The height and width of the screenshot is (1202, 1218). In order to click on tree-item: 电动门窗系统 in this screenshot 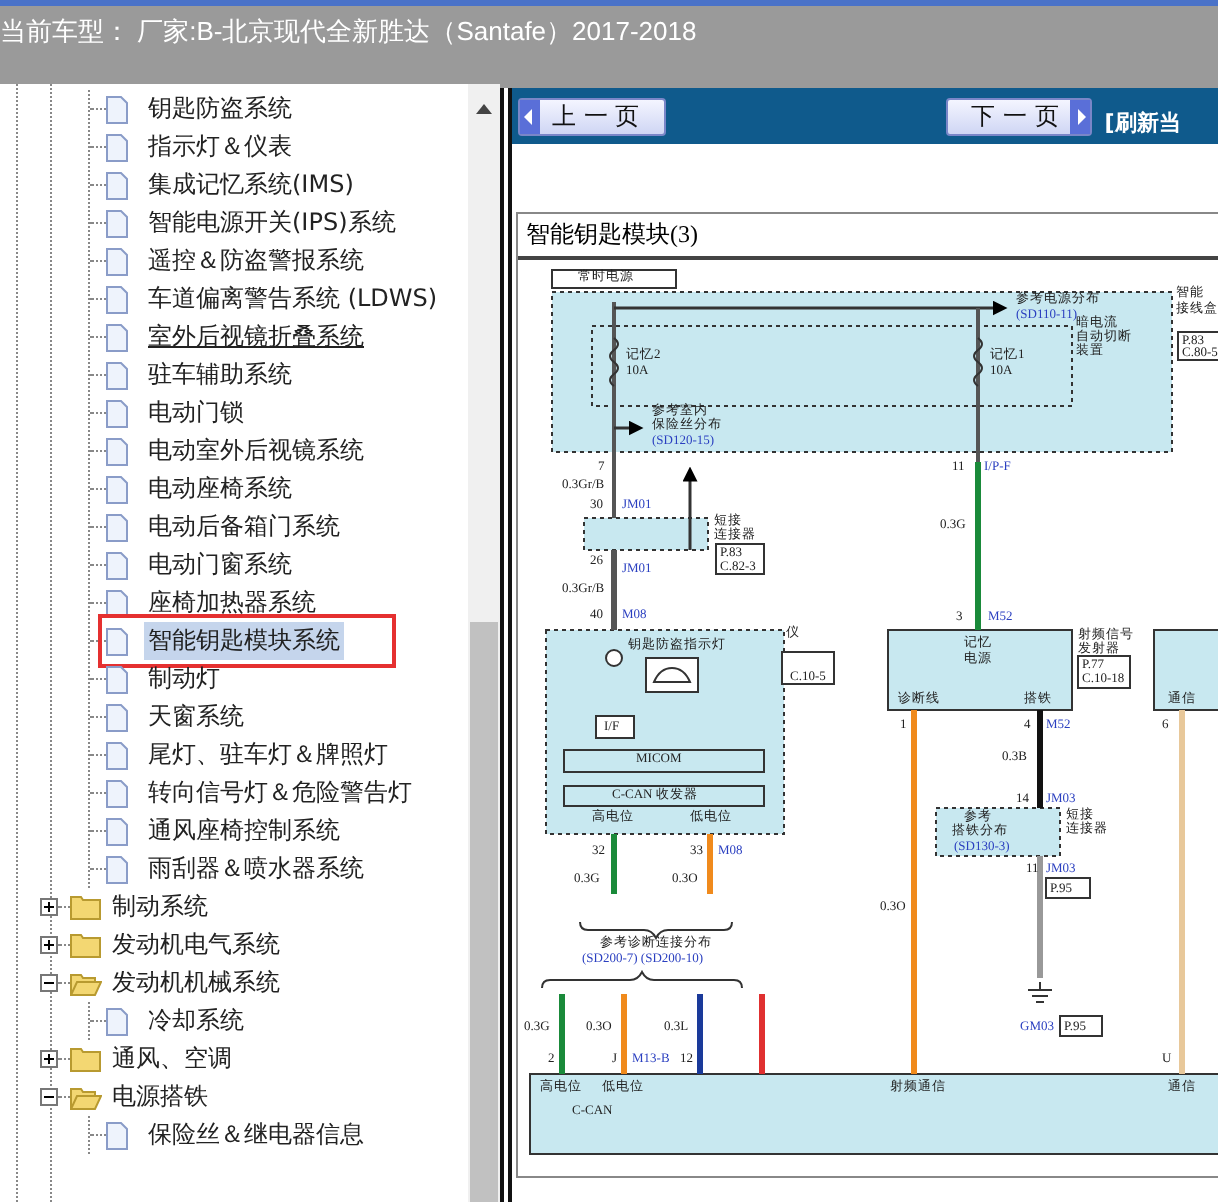, I will do `click(220, 565)`.